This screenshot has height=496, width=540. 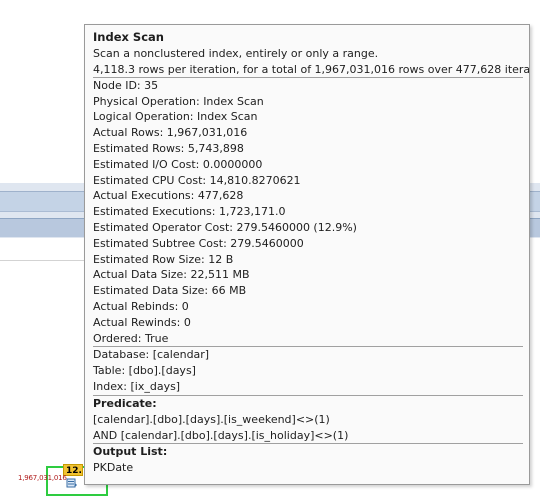 I want to click on index-scan-icon, so click(x=72, y=483).